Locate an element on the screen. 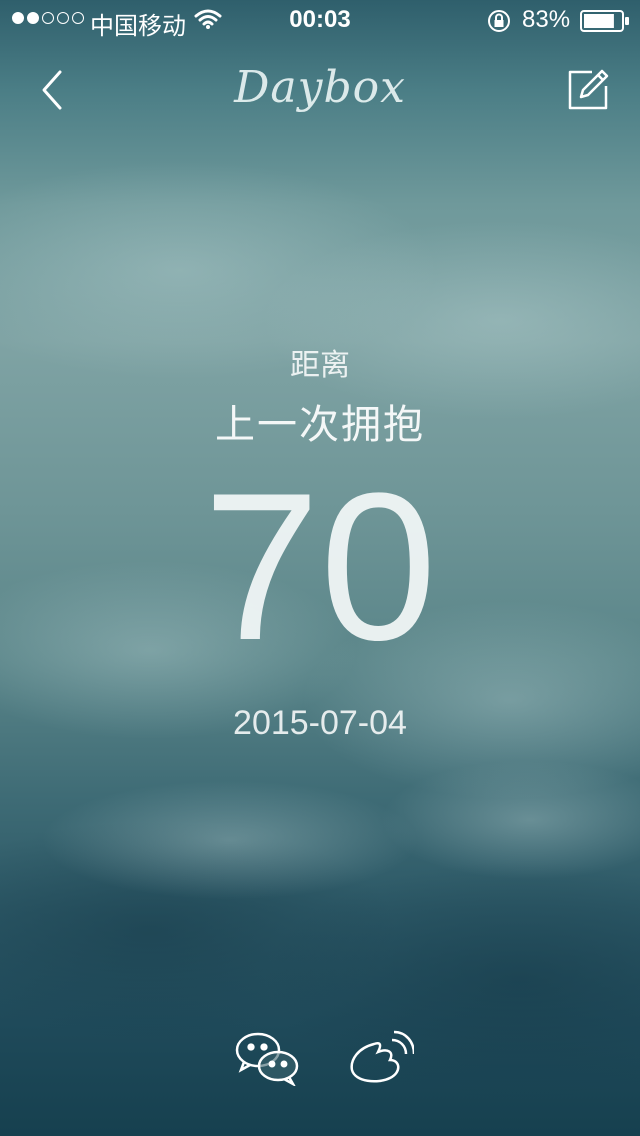 The image size is (640, 1136). weibo-share-button is located at coordinates (381, 1058).